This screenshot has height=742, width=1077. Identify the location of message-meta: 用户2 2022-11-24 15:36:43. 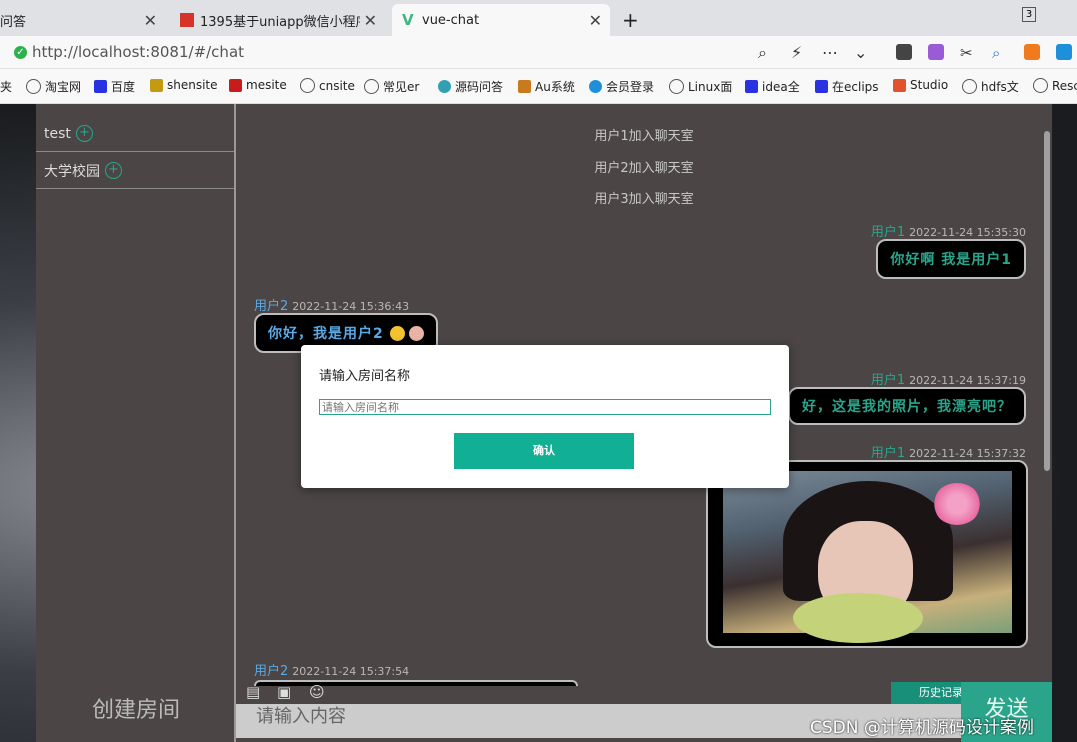
(331, 304).